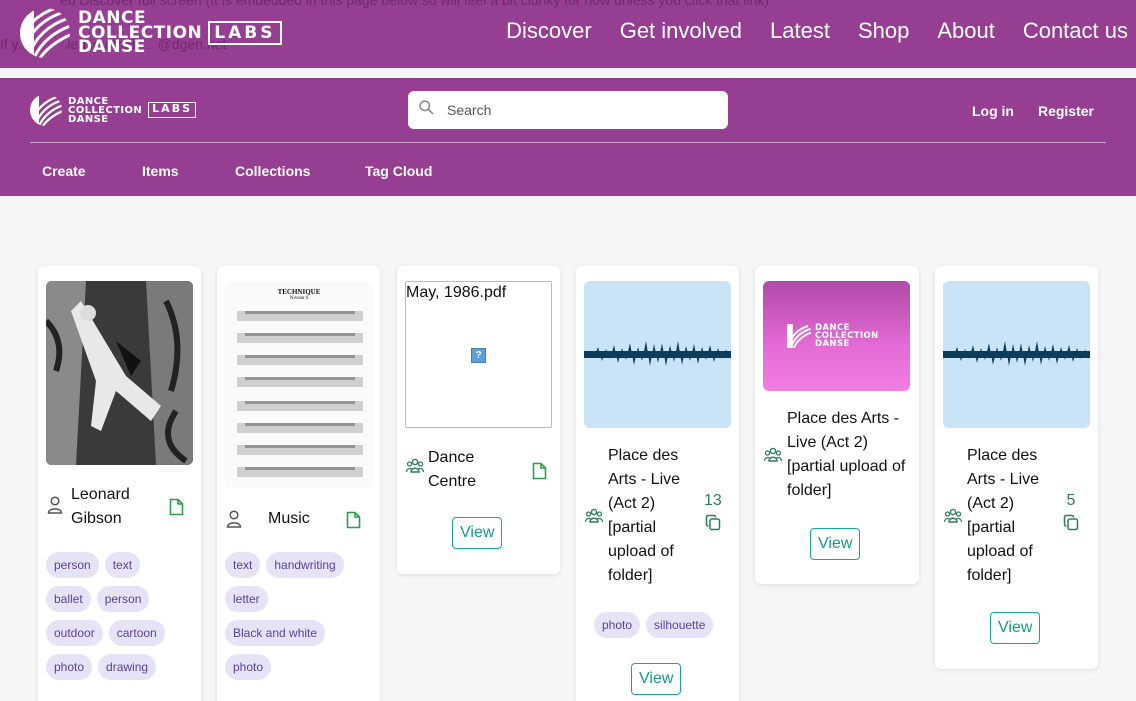  Describe the element at coordinates (245, 33) in the screenshot. I see `labs-badge: LABS` at that location.